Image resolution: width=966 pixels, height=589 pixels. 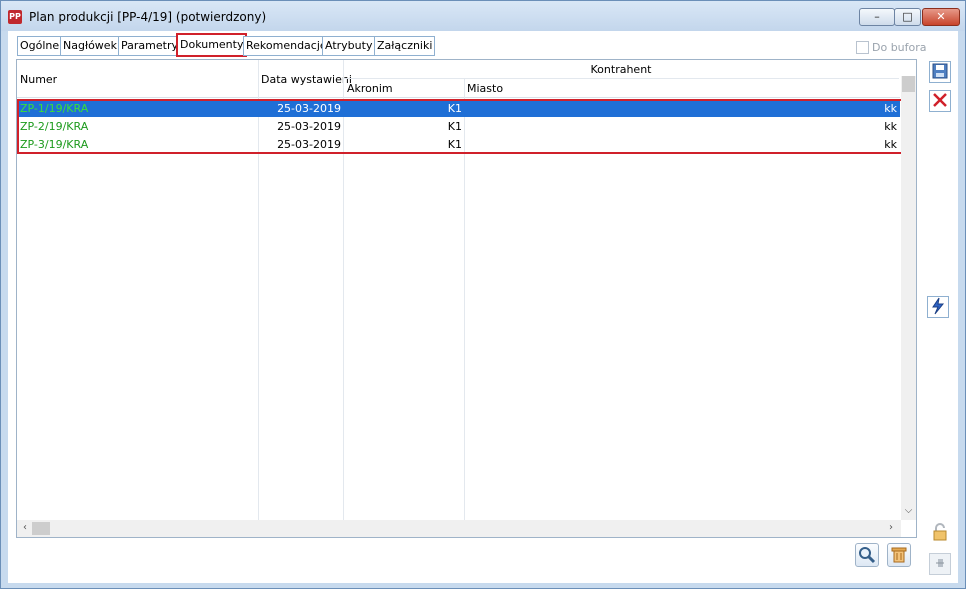 What do you see at coordinates (349, 46) in the screenshot?
I see `tab-atrybuty: Atrybuty` at bounding box center [349, 46].